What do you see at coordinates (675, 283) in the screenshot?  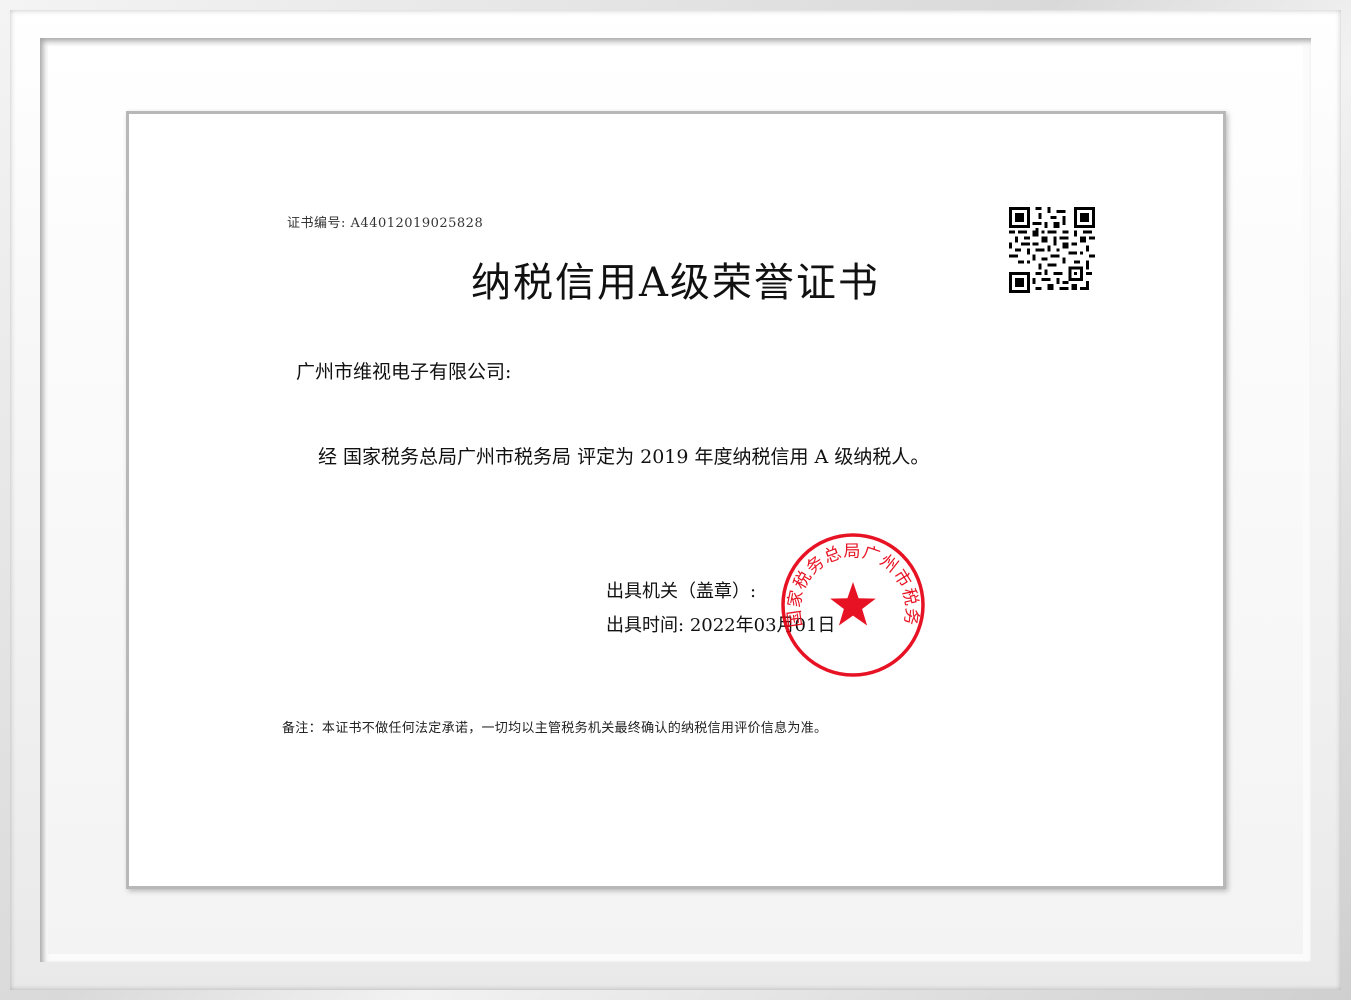 I see `certificate-title: 纳税信用A级荣誉证书` at bounding box center [675, 283].